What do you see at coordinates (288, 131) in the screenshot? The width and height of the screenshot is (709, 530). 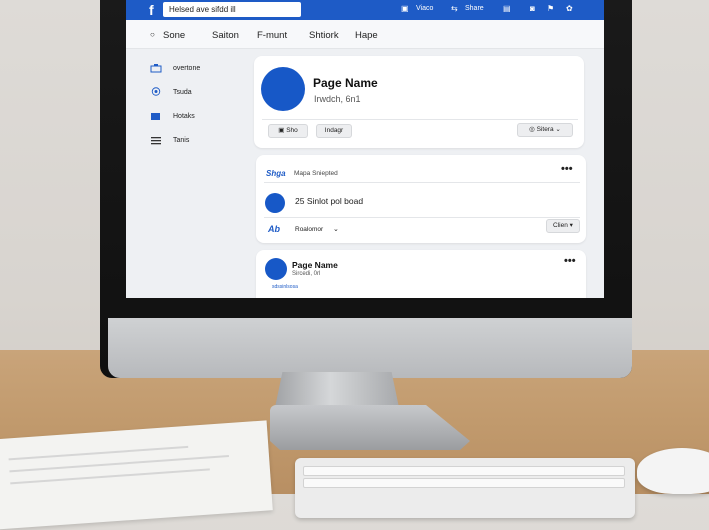 I see `show-button: ▣ Sho` at bounding box center [288, 131].